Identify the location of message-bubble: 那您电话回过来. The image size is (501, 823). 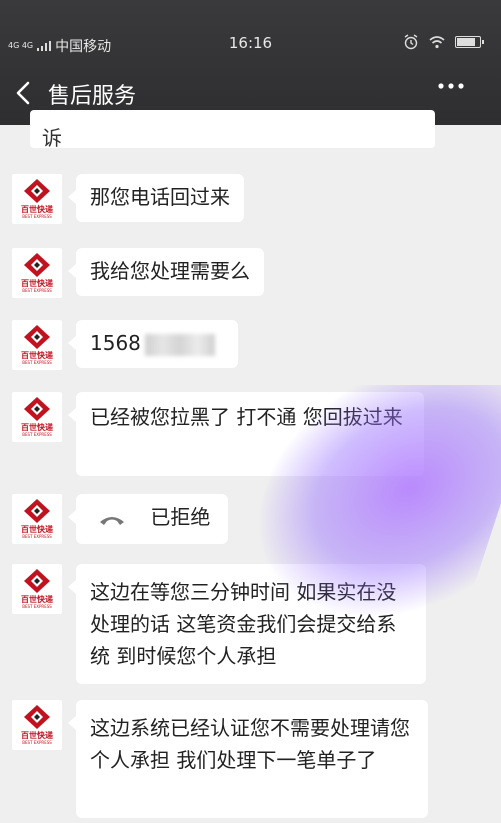
(156, 198).